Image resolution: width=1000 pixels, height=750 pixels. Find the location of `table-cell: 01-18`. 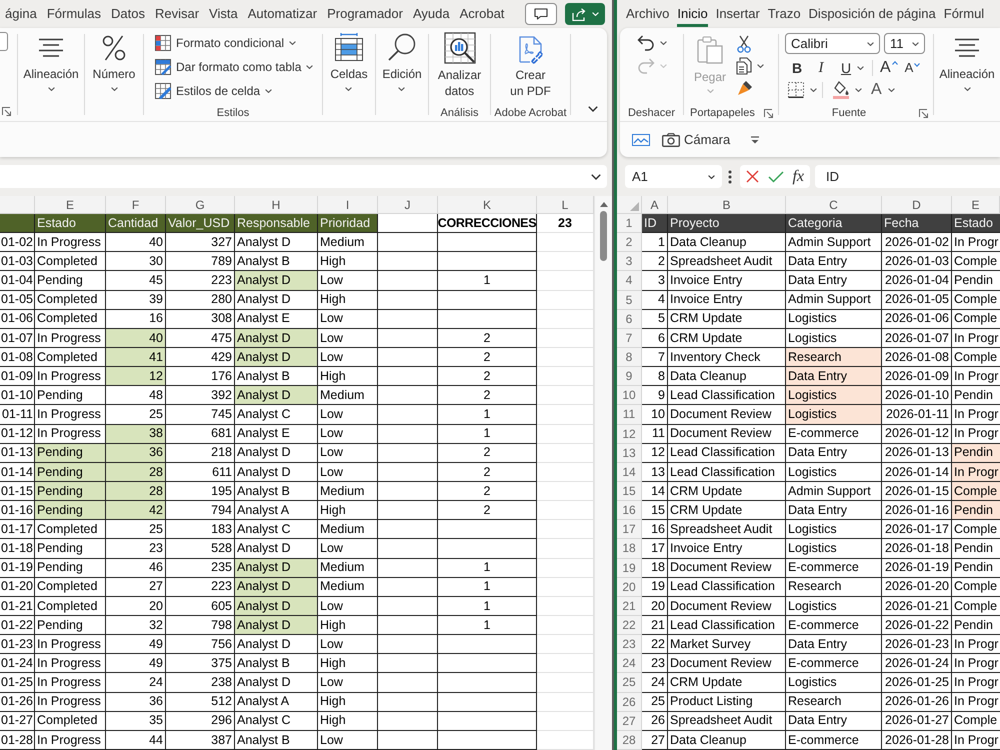

table-cell: 01-18 is located at coordinates (17, 549).